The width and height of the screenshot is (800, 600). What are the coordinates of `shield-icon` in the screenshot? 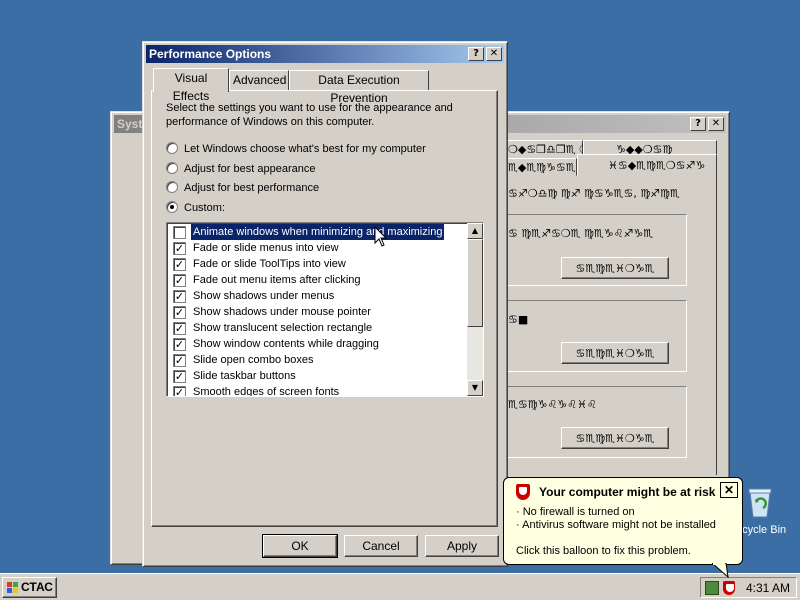 It's located at (523, 492).